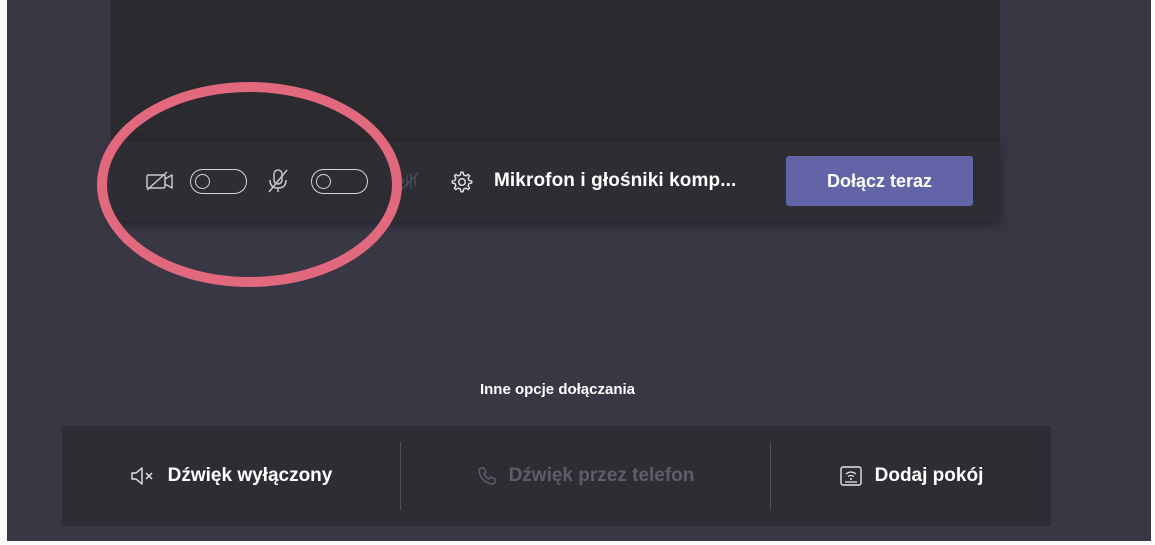 This screenshot has width=1155, height=545. What do you see at coordinates (462, 182) in the screenshot?
I see `gear-icon` at bounding box center [462, 182].